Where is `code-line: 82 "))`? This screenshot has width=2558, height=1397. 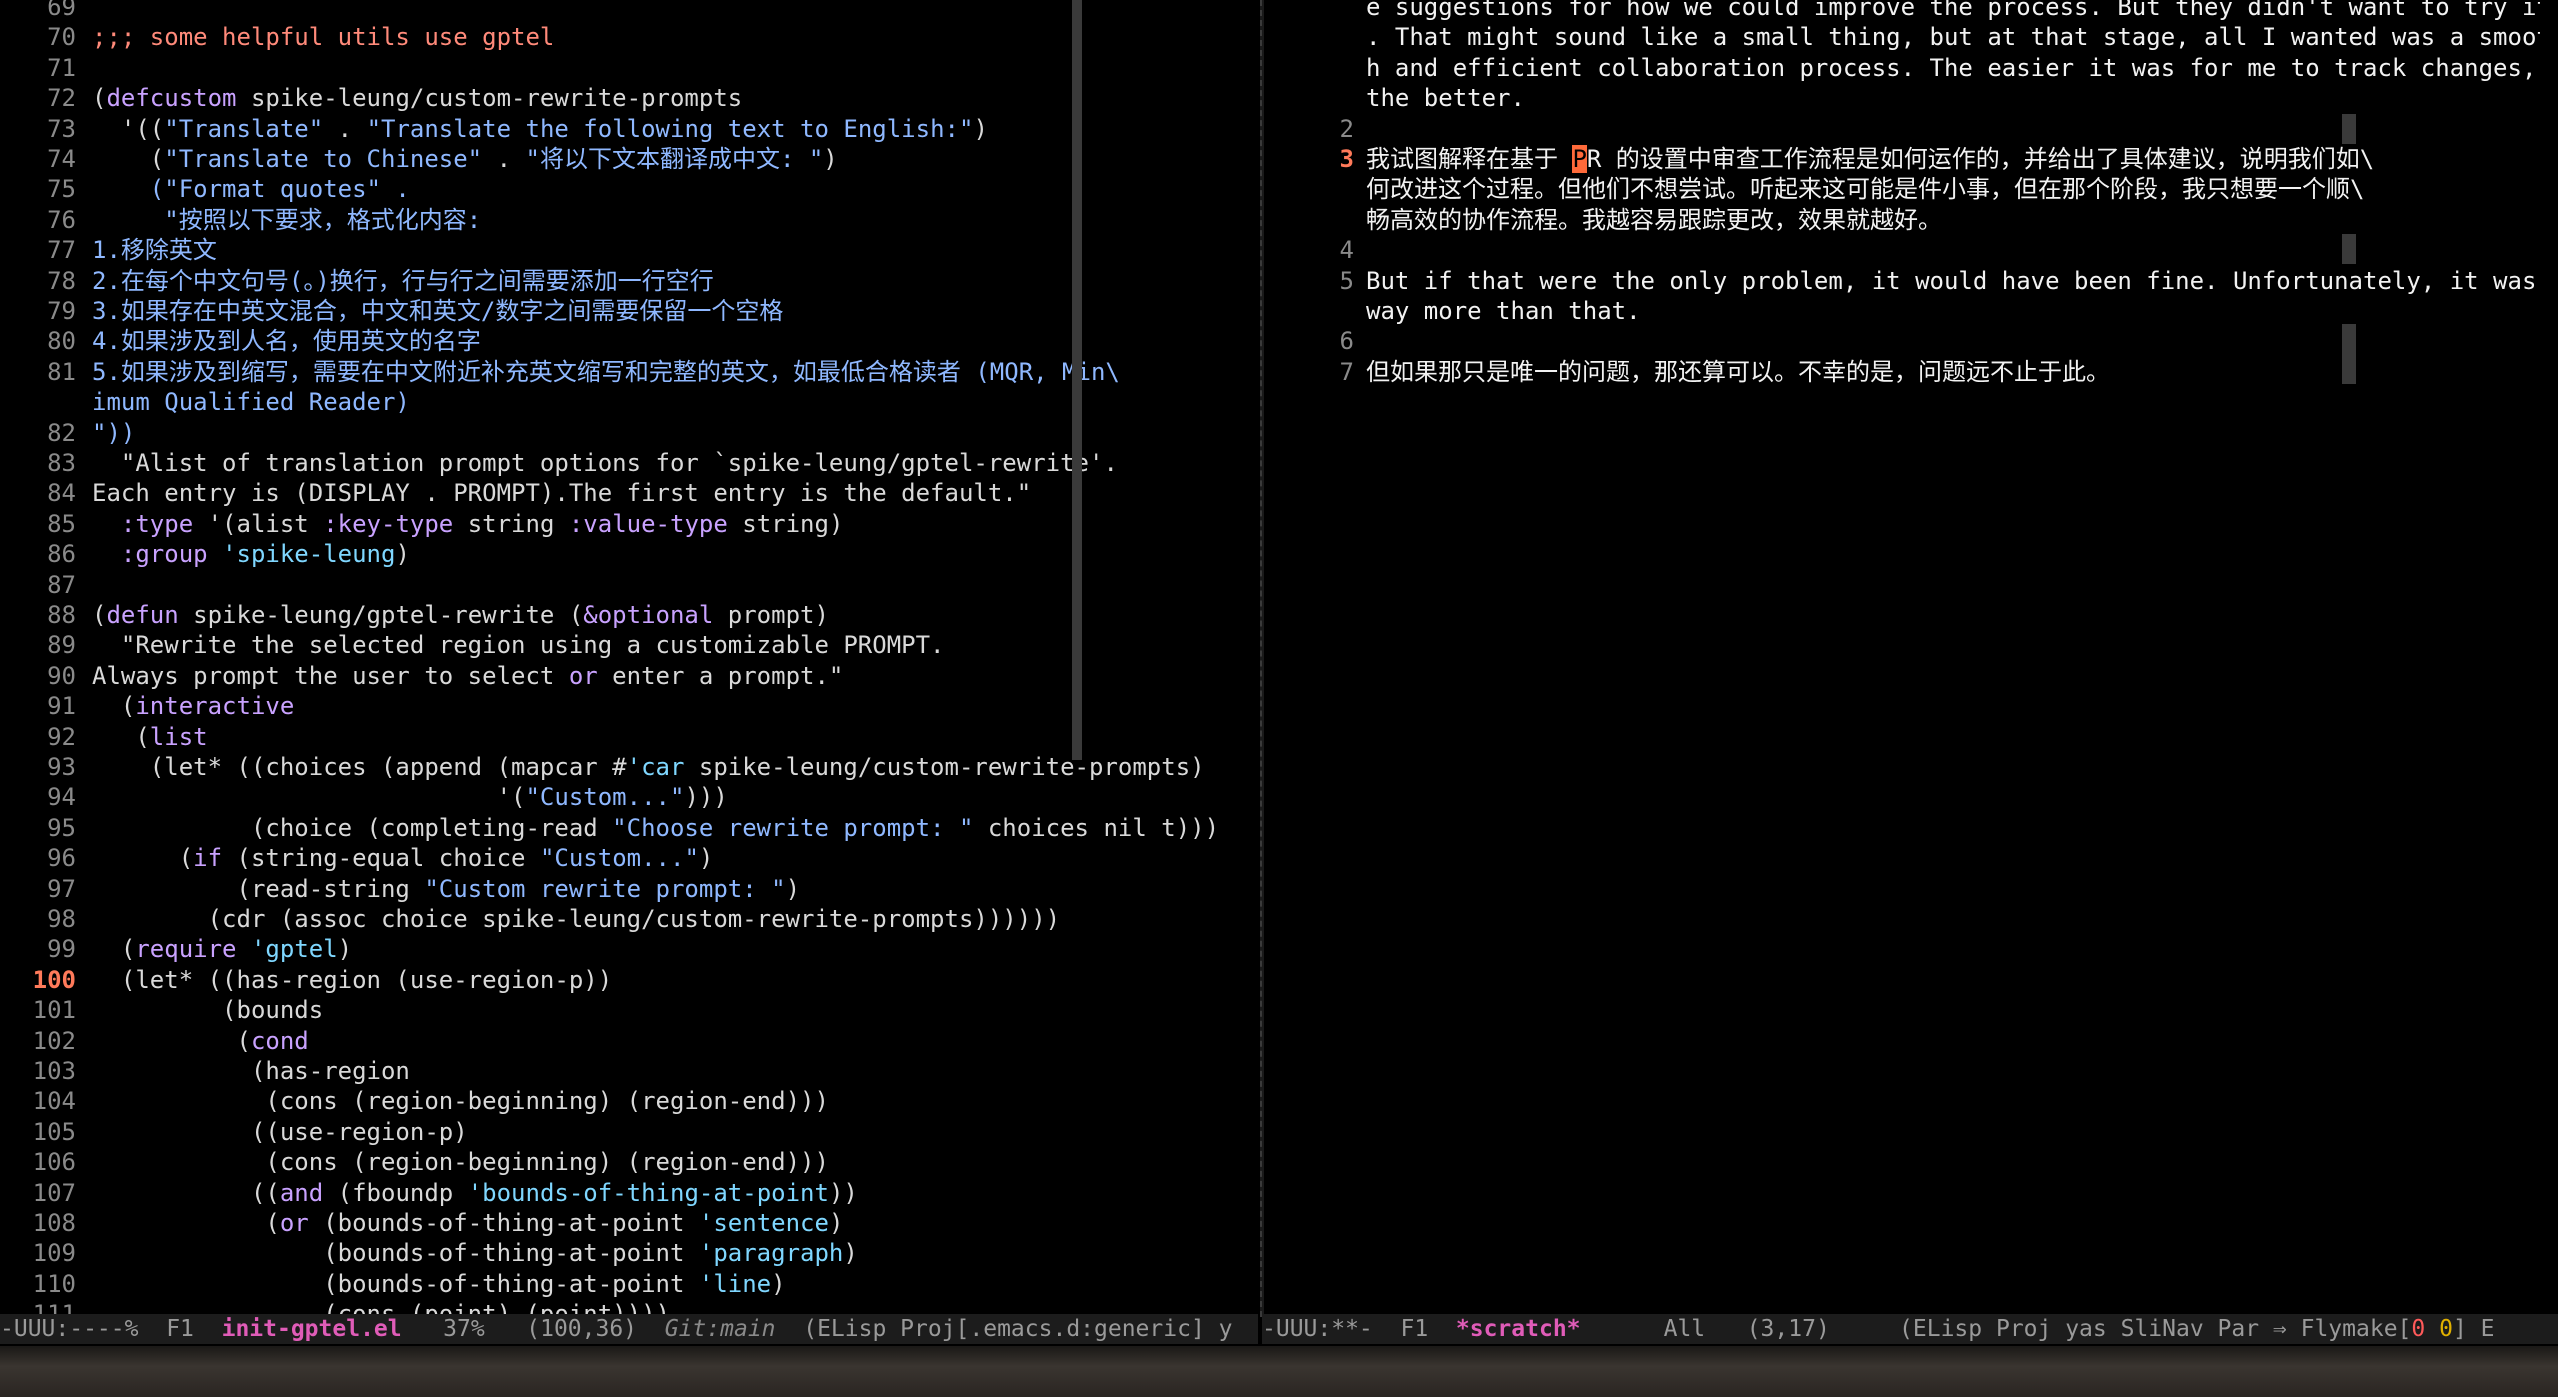
code-line: 82 ")) is located at coordinates (629, 433).